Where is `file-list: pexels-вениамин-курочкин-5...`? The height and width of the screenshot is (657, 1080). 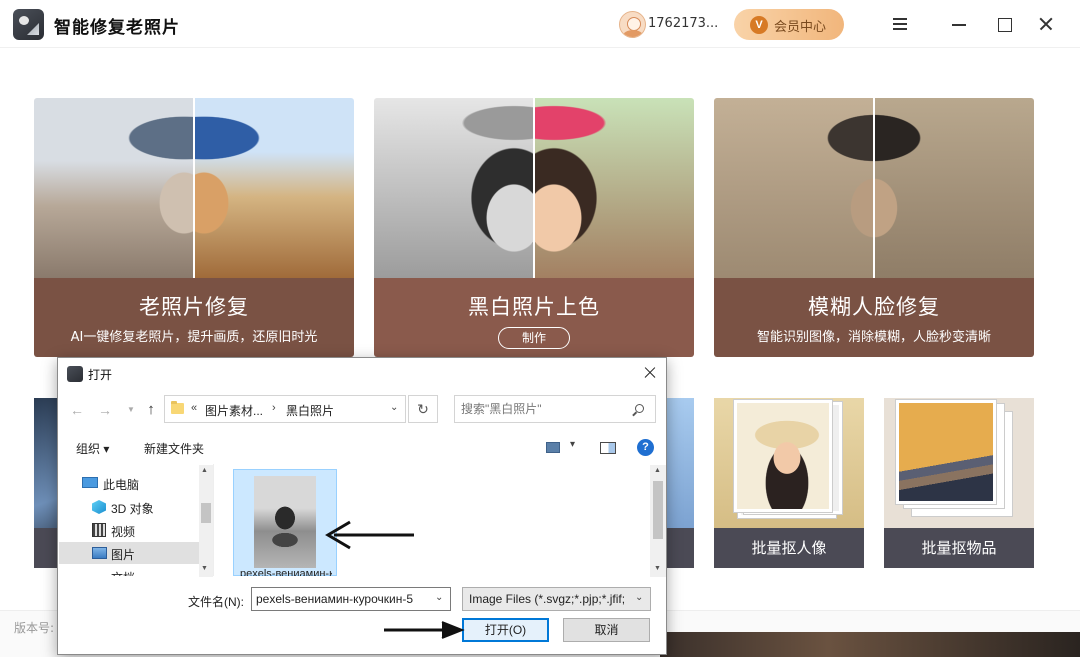
file-list: pexels-вениамин-курочкин-5... is located at coordinates (433, 520).